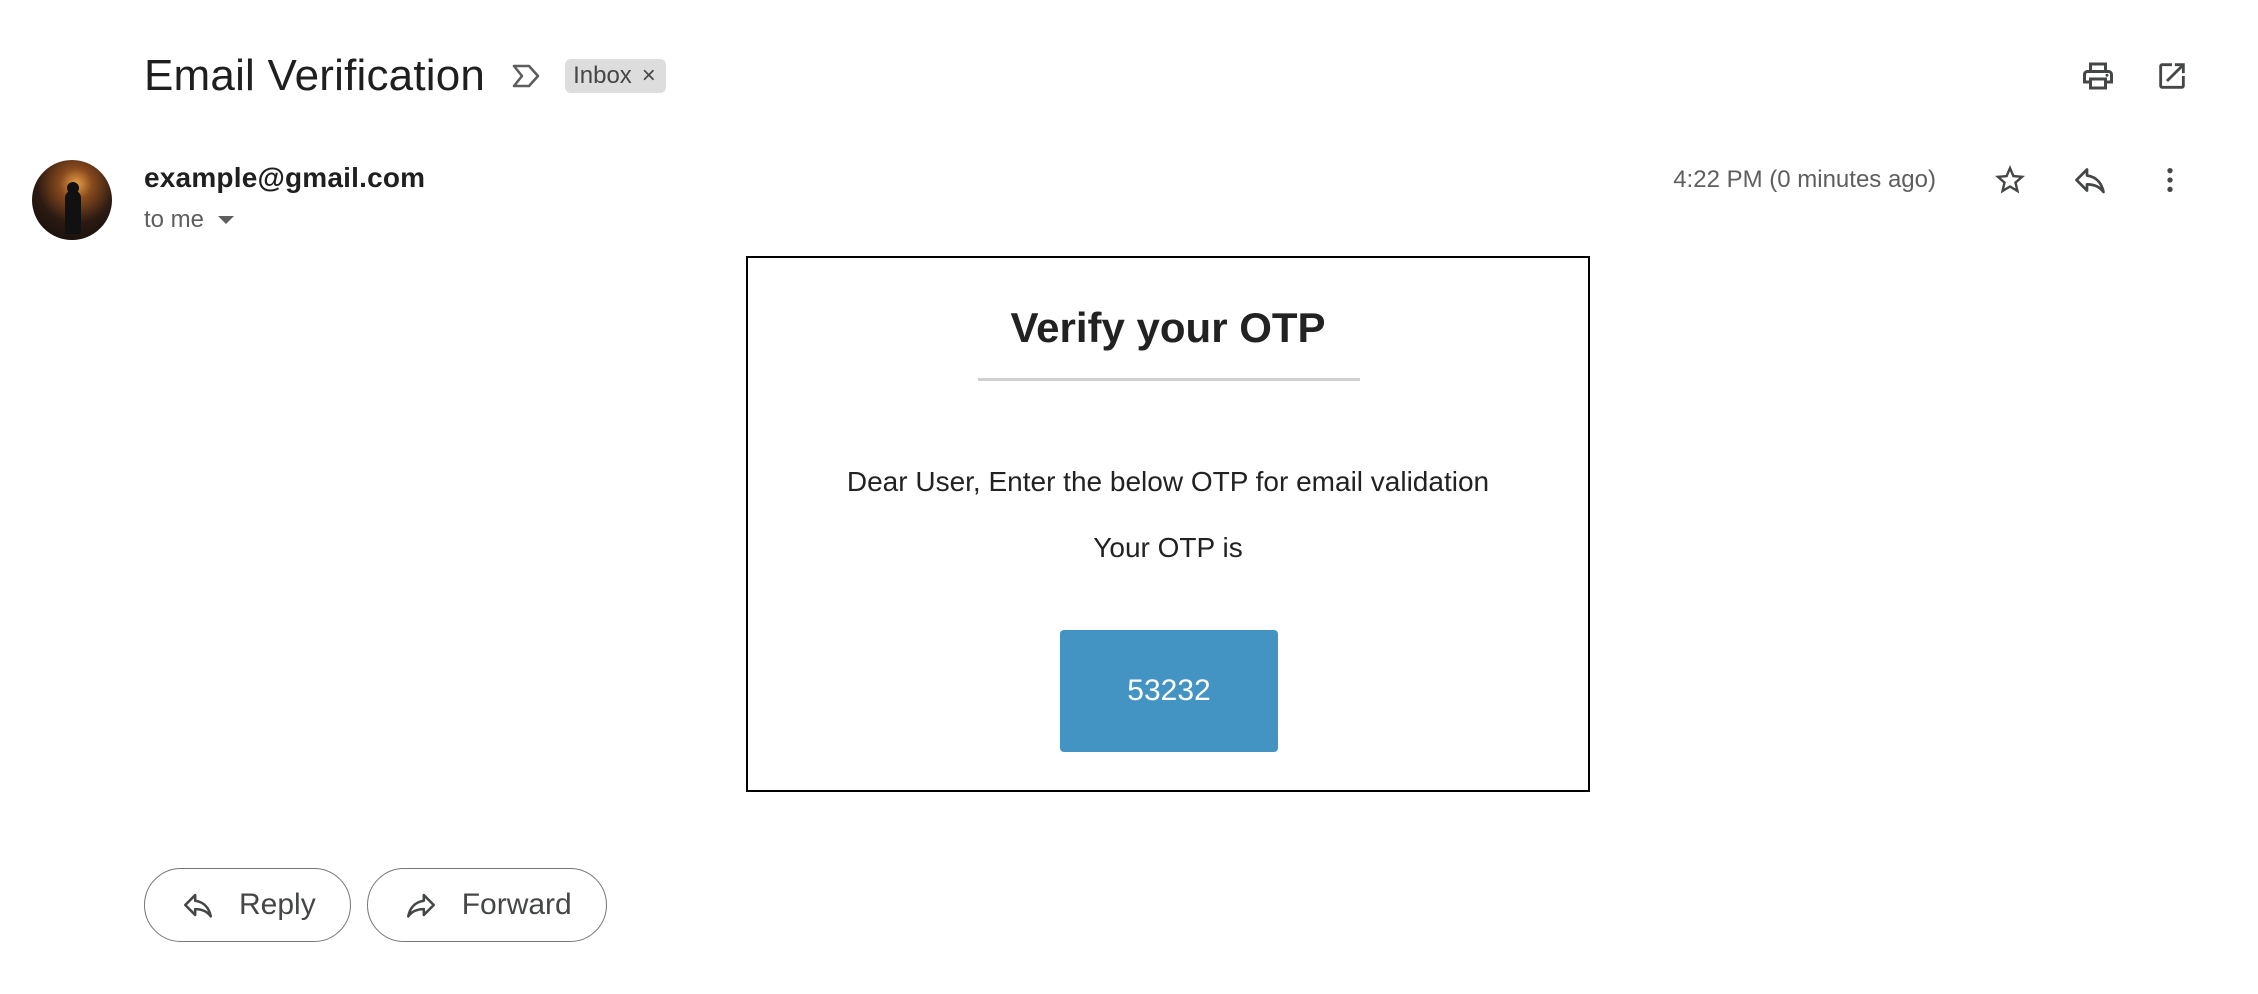 The image size is (2258, 994). What do you see at coordinates (284, 178) in the screenshot?
I see `sender-email: example@gmail.com` at bounding box center [284, 178].